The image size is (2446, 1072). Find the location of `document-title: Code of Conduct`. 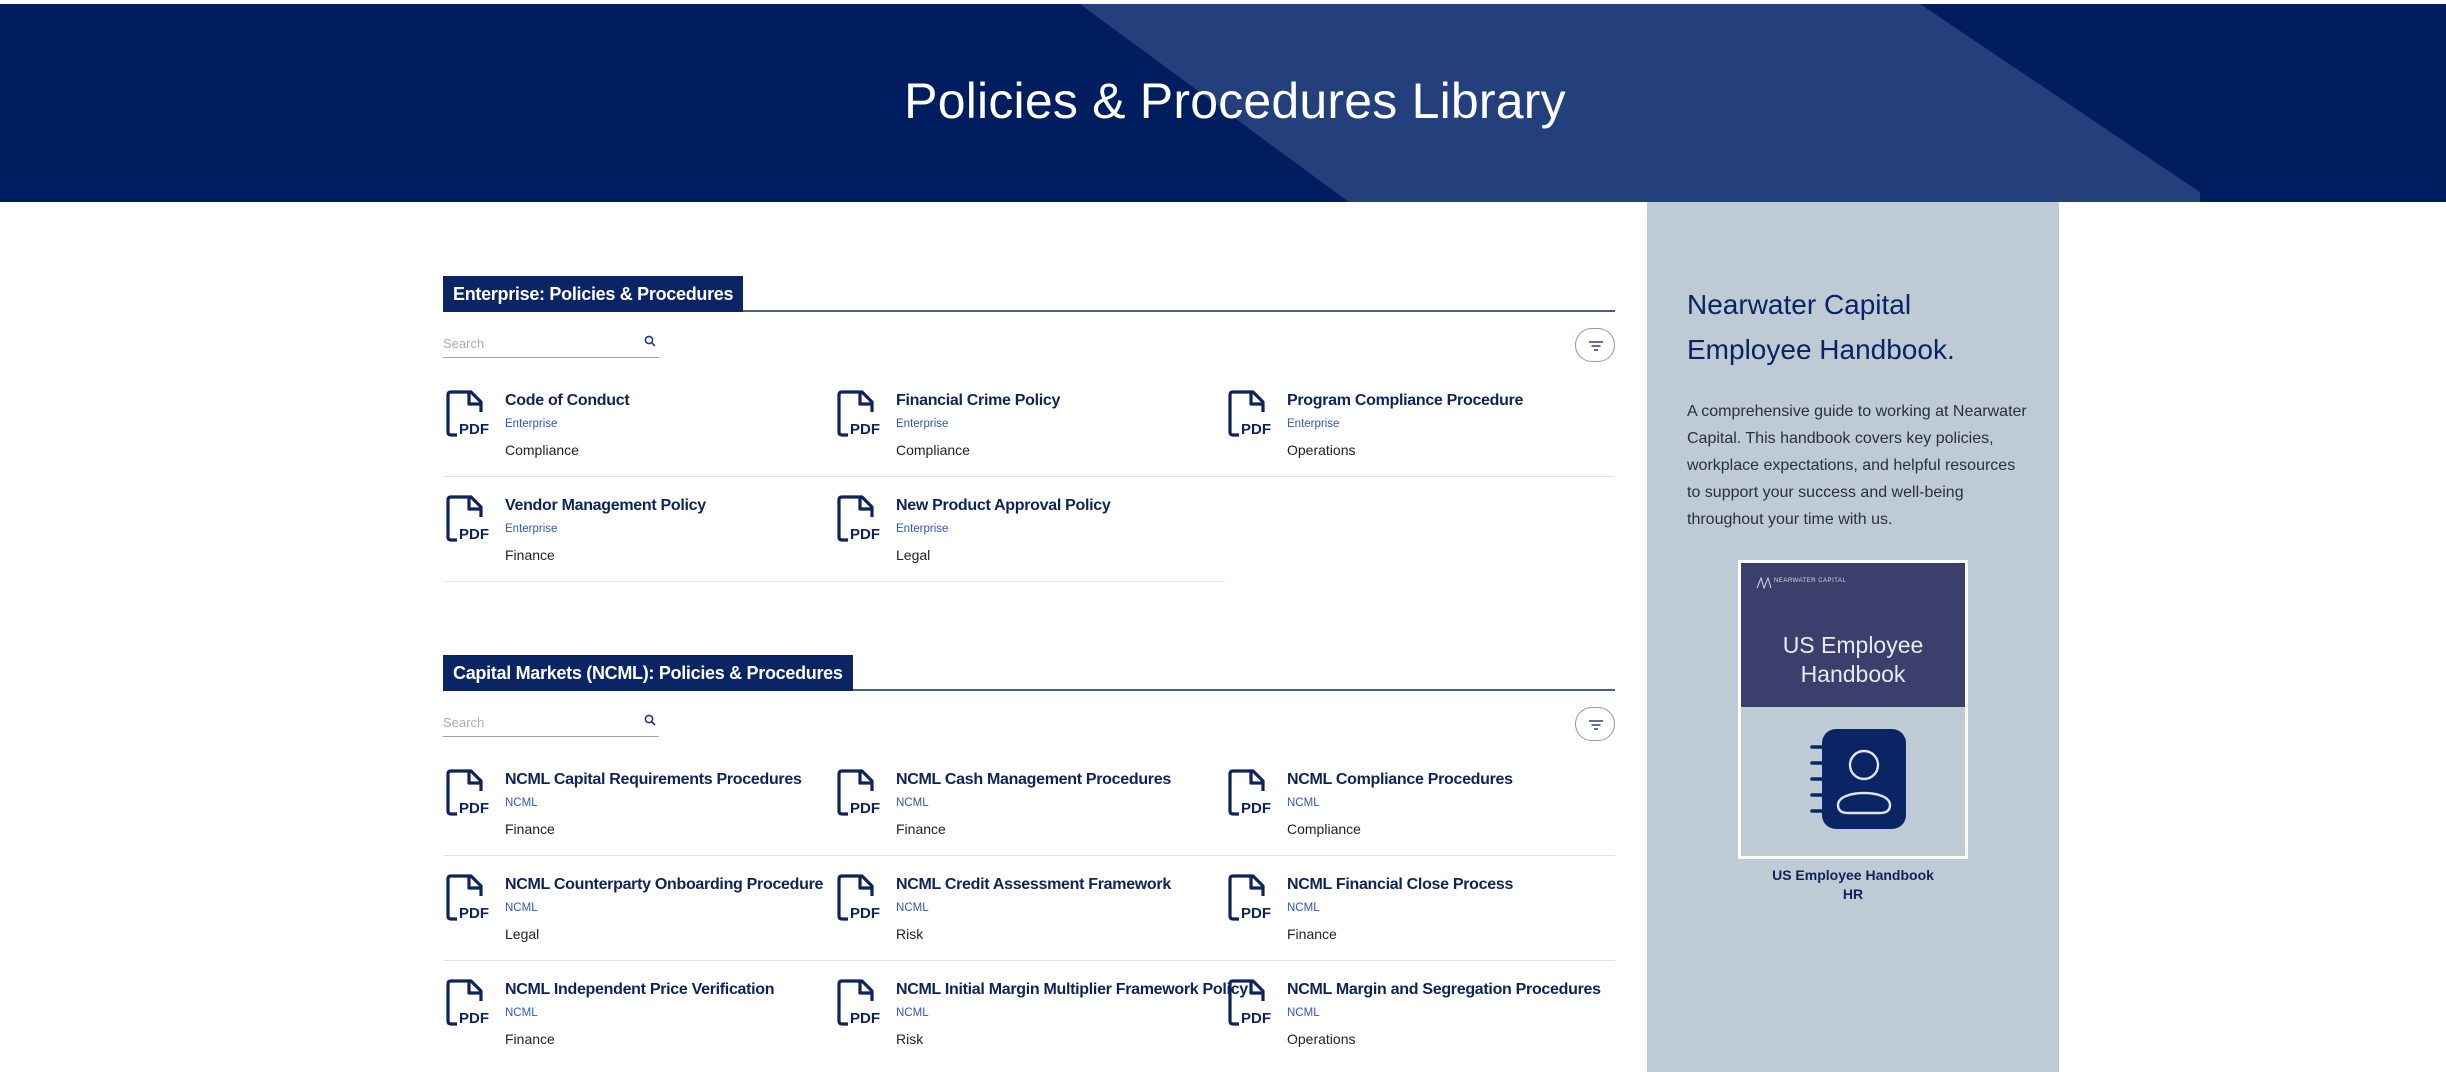

document-title: Code of Conduct is located at coordinates (567, 401).